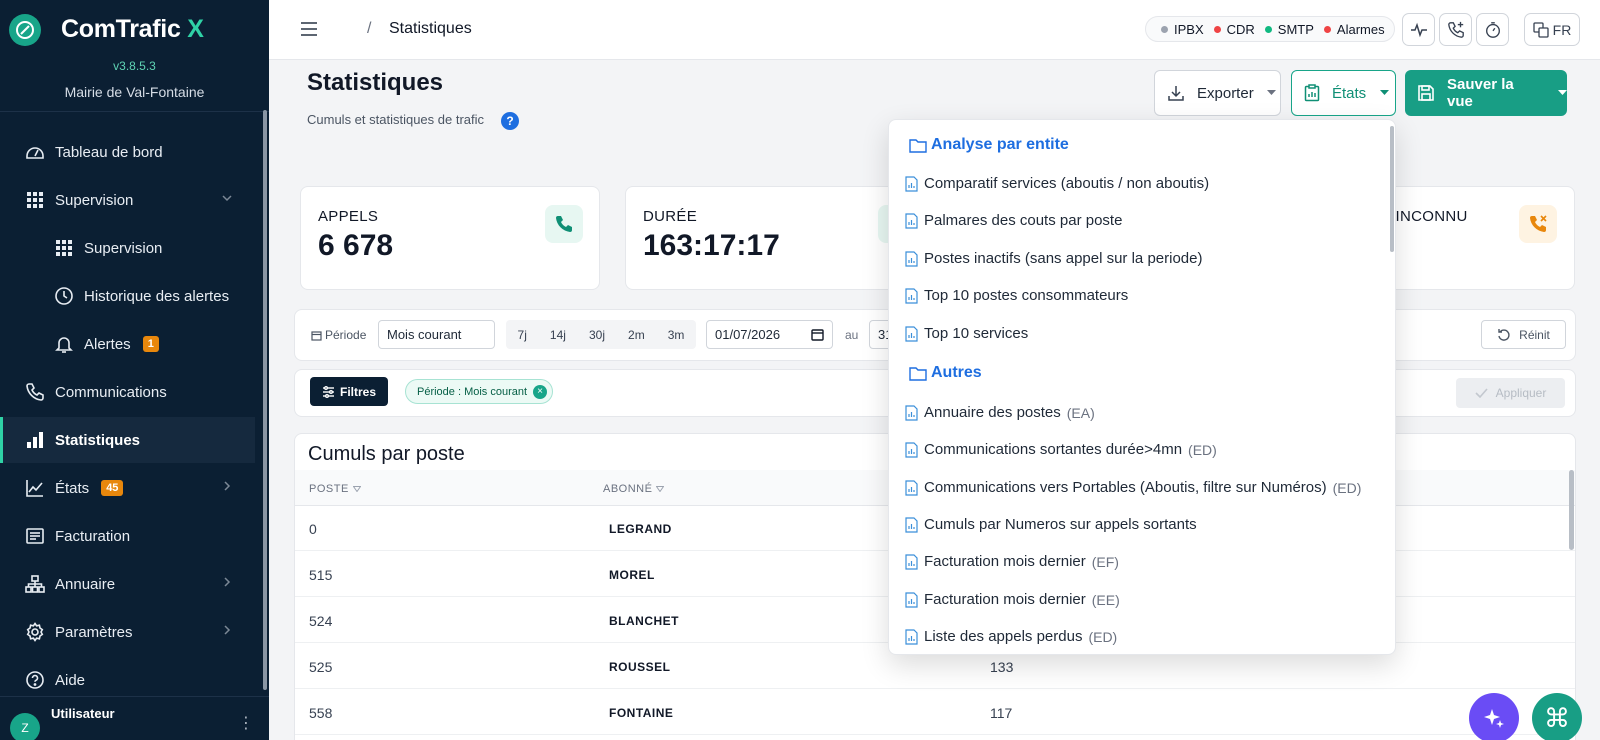 This screenshot has width=1600, height=740. What do you see at coordinates (94, 200) in the screenshot?
I see `sidebar-item-label: Supervision` at bounding box center [94, 200].